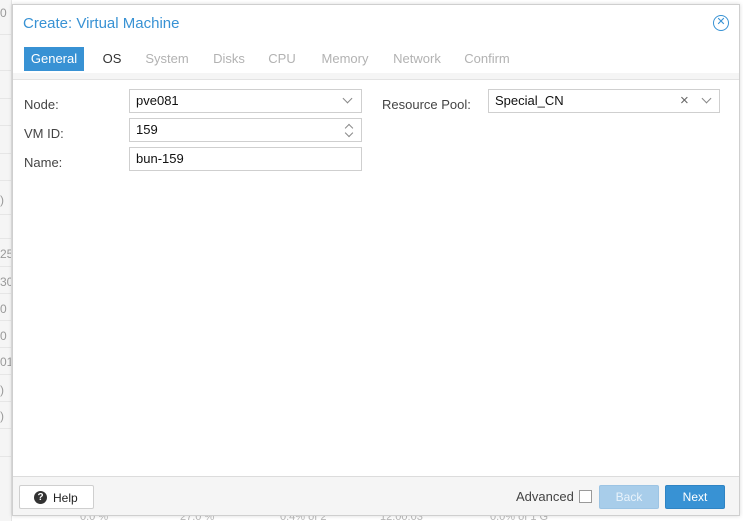 Image resolution: width=743 pixels, height=521 pixels. Describe the element at coordinates (5, 254) in the screenshot. I see `bg-fragment: 25` at that location.